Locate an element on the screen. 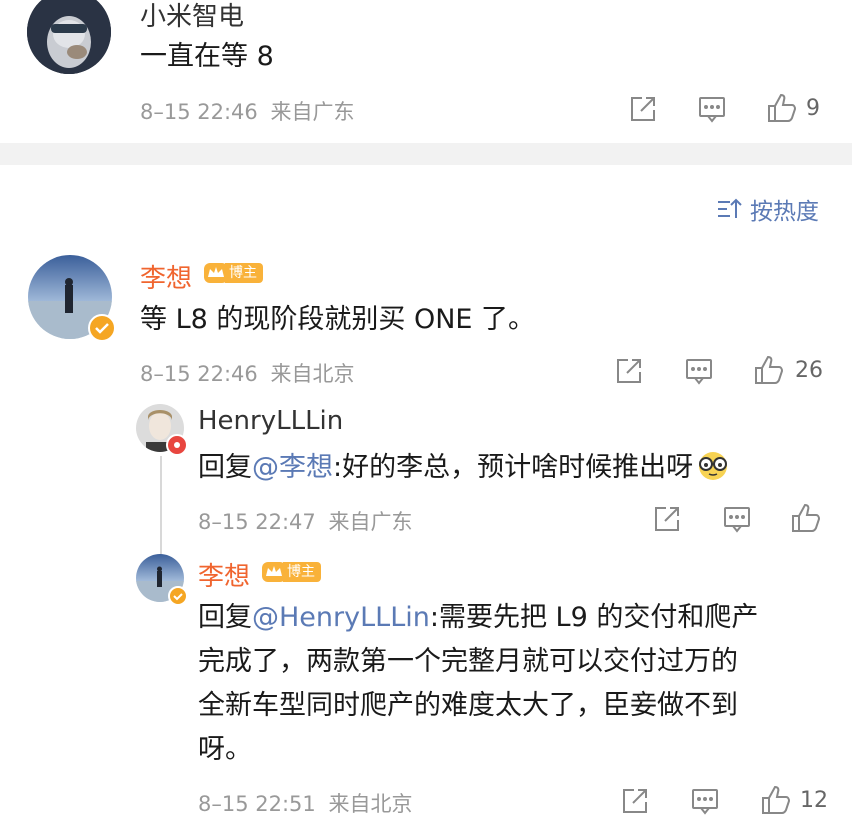  author-name: 小米智电 is located at coordinates (192, 16).